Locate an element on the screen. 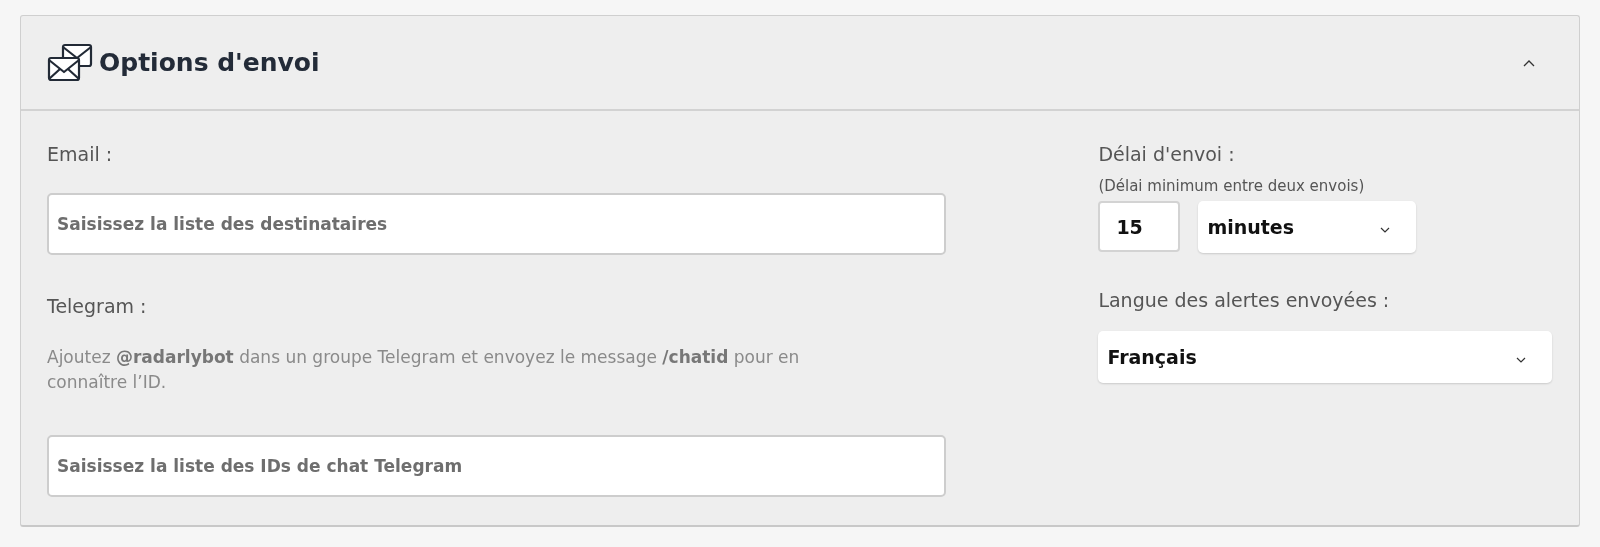  envelopes-icon is located at coordinates (70, 62).